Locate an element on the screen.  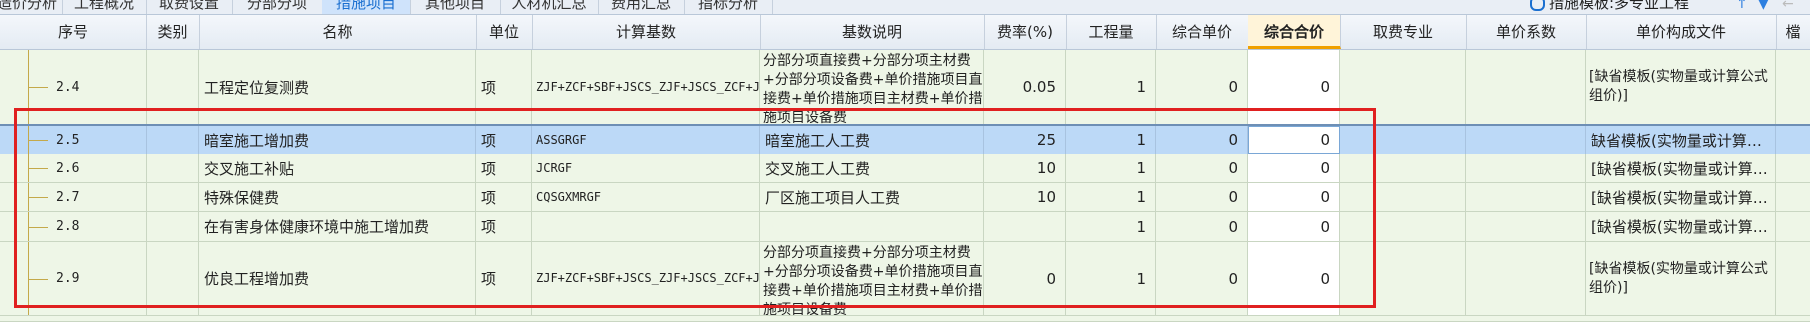
tab-index-analysis: 指标分析 is located at coordinates (728, 7).